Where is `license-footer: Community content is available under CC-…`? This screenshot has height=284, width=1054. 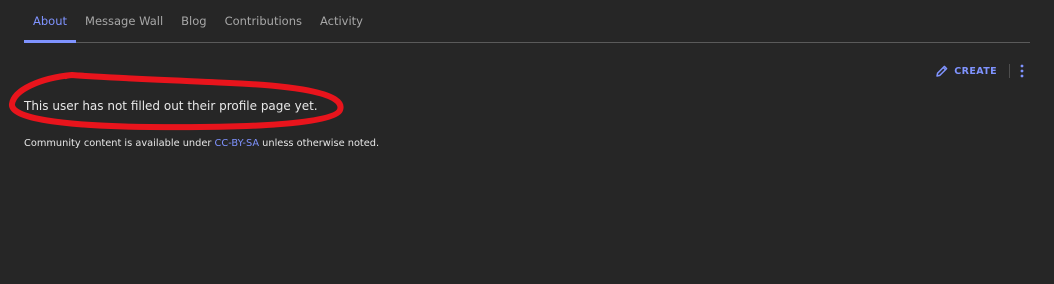 license-footer: Community content is available under CC-… is located at coordinates (201, 143).